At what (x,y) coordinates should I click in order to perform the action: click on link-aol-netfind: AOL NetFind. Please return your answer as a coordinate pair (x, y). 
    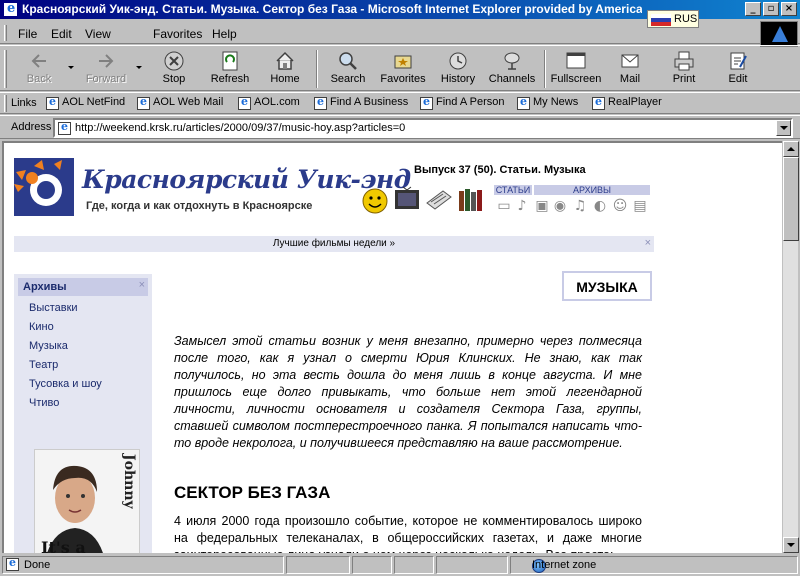
    Looking at the image, I should click on (85, 102).